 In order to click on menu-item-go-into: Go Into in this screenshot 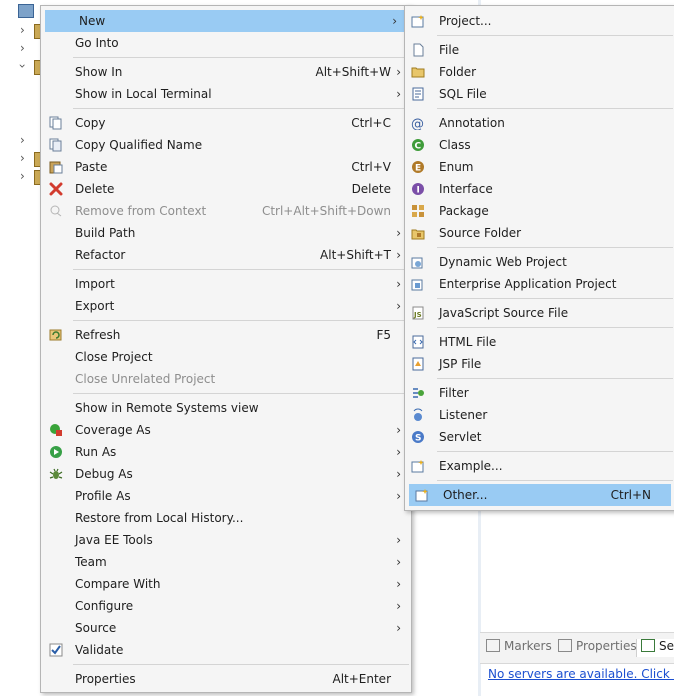, I will do `click(226, 43)`.